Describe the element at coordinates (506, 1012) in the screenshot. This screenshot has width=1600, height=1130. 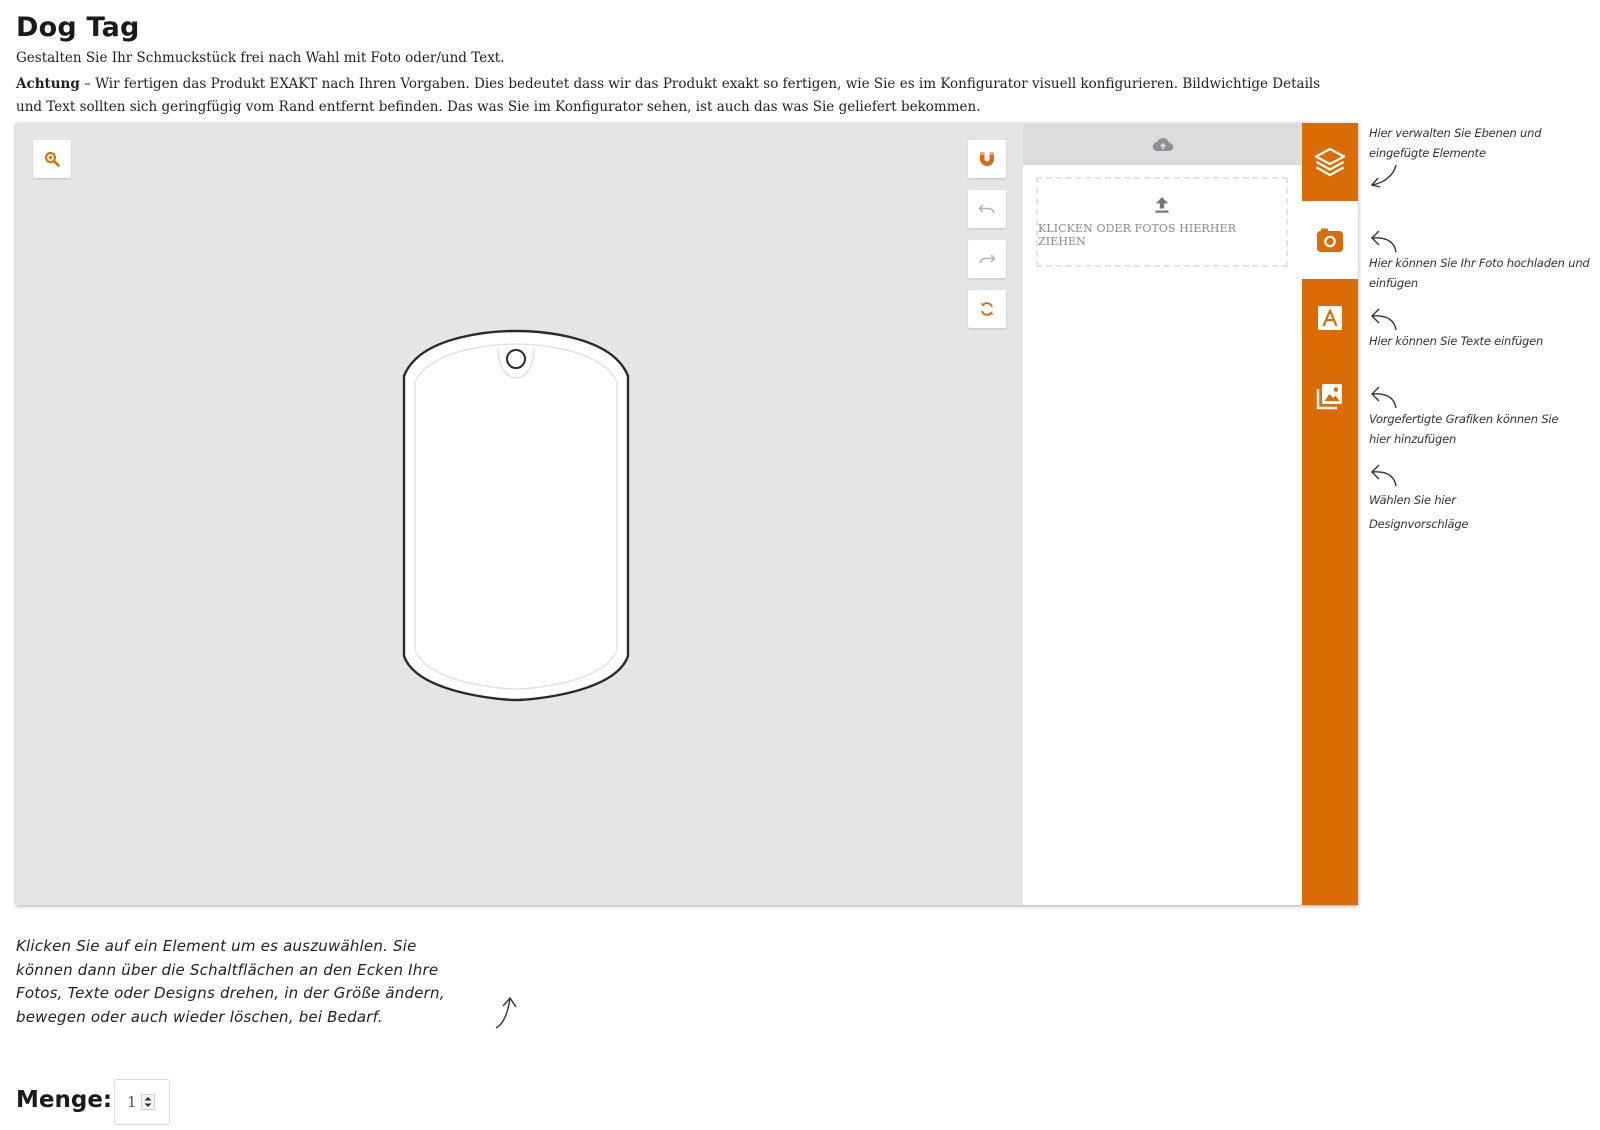
I see `hint-arrow-bottom` at that location.